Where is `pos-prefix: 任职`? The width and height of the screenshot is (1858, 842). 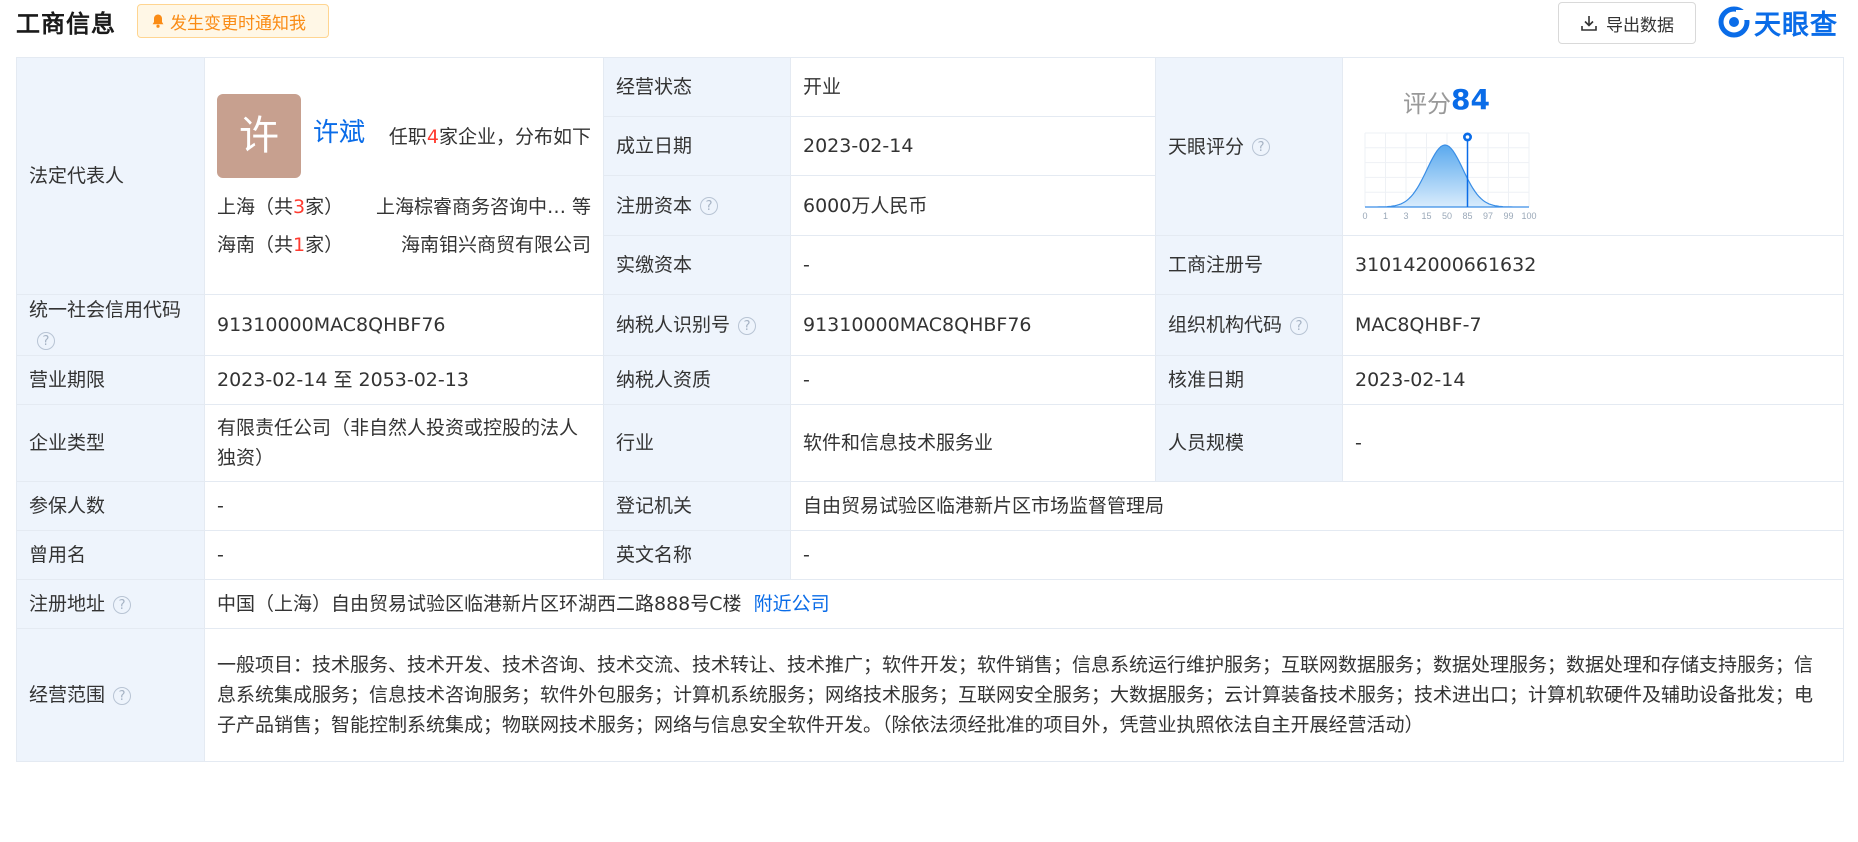
pos-prefix: 任职 is located at coordinates (407, 137).